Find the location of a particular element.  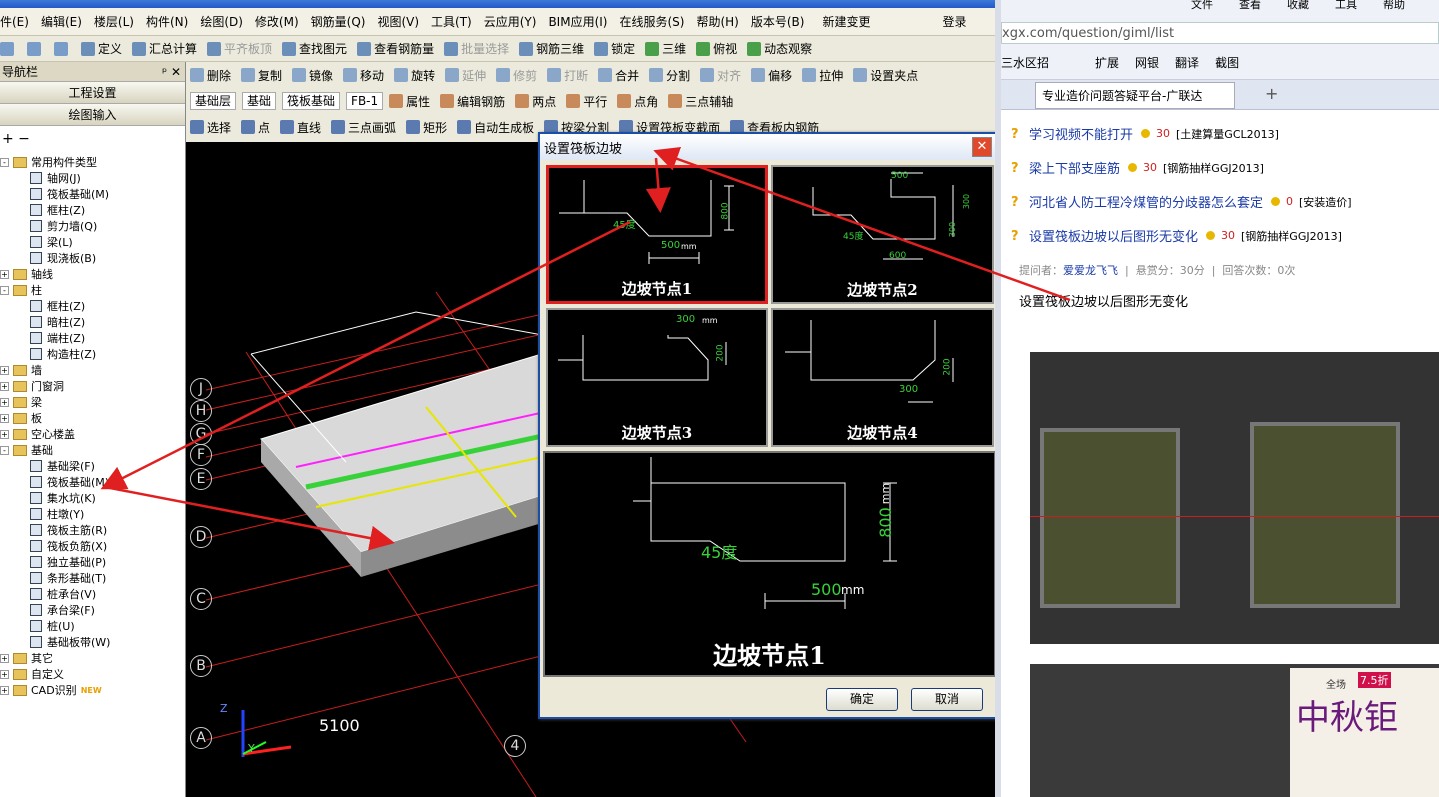

fav-bank: 网银 is located at coordinates (1147, 62).